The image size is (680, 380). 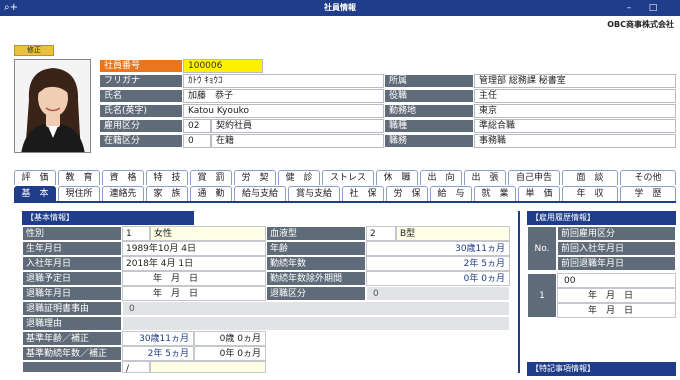 What do you see at coordinates (34, 50) in the screenshot?
I see `edit-mode-badge: 修正` at bounding box center [34, 50].